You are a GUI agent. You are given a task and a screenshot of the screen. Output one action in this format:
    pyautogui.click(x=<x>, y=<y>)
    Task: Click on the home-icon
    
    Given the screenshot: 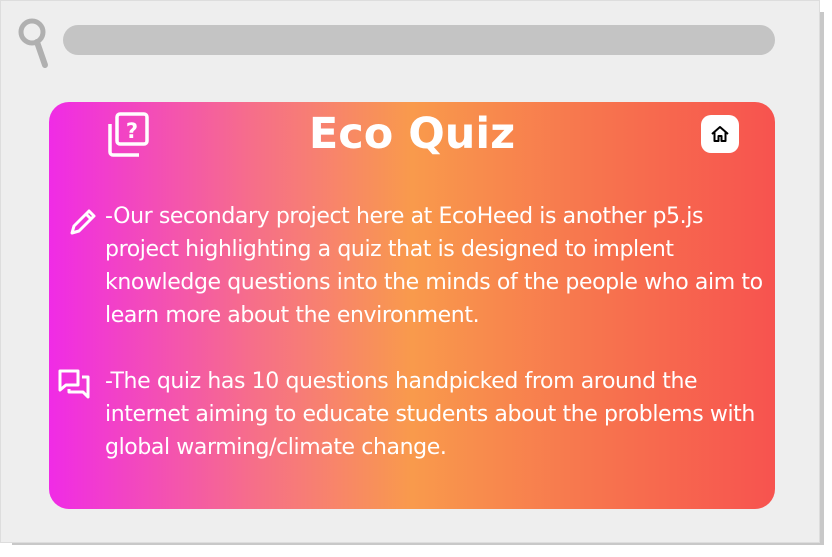 What is the action you would take?
    pyautogui.click(x=720, y=134)
    